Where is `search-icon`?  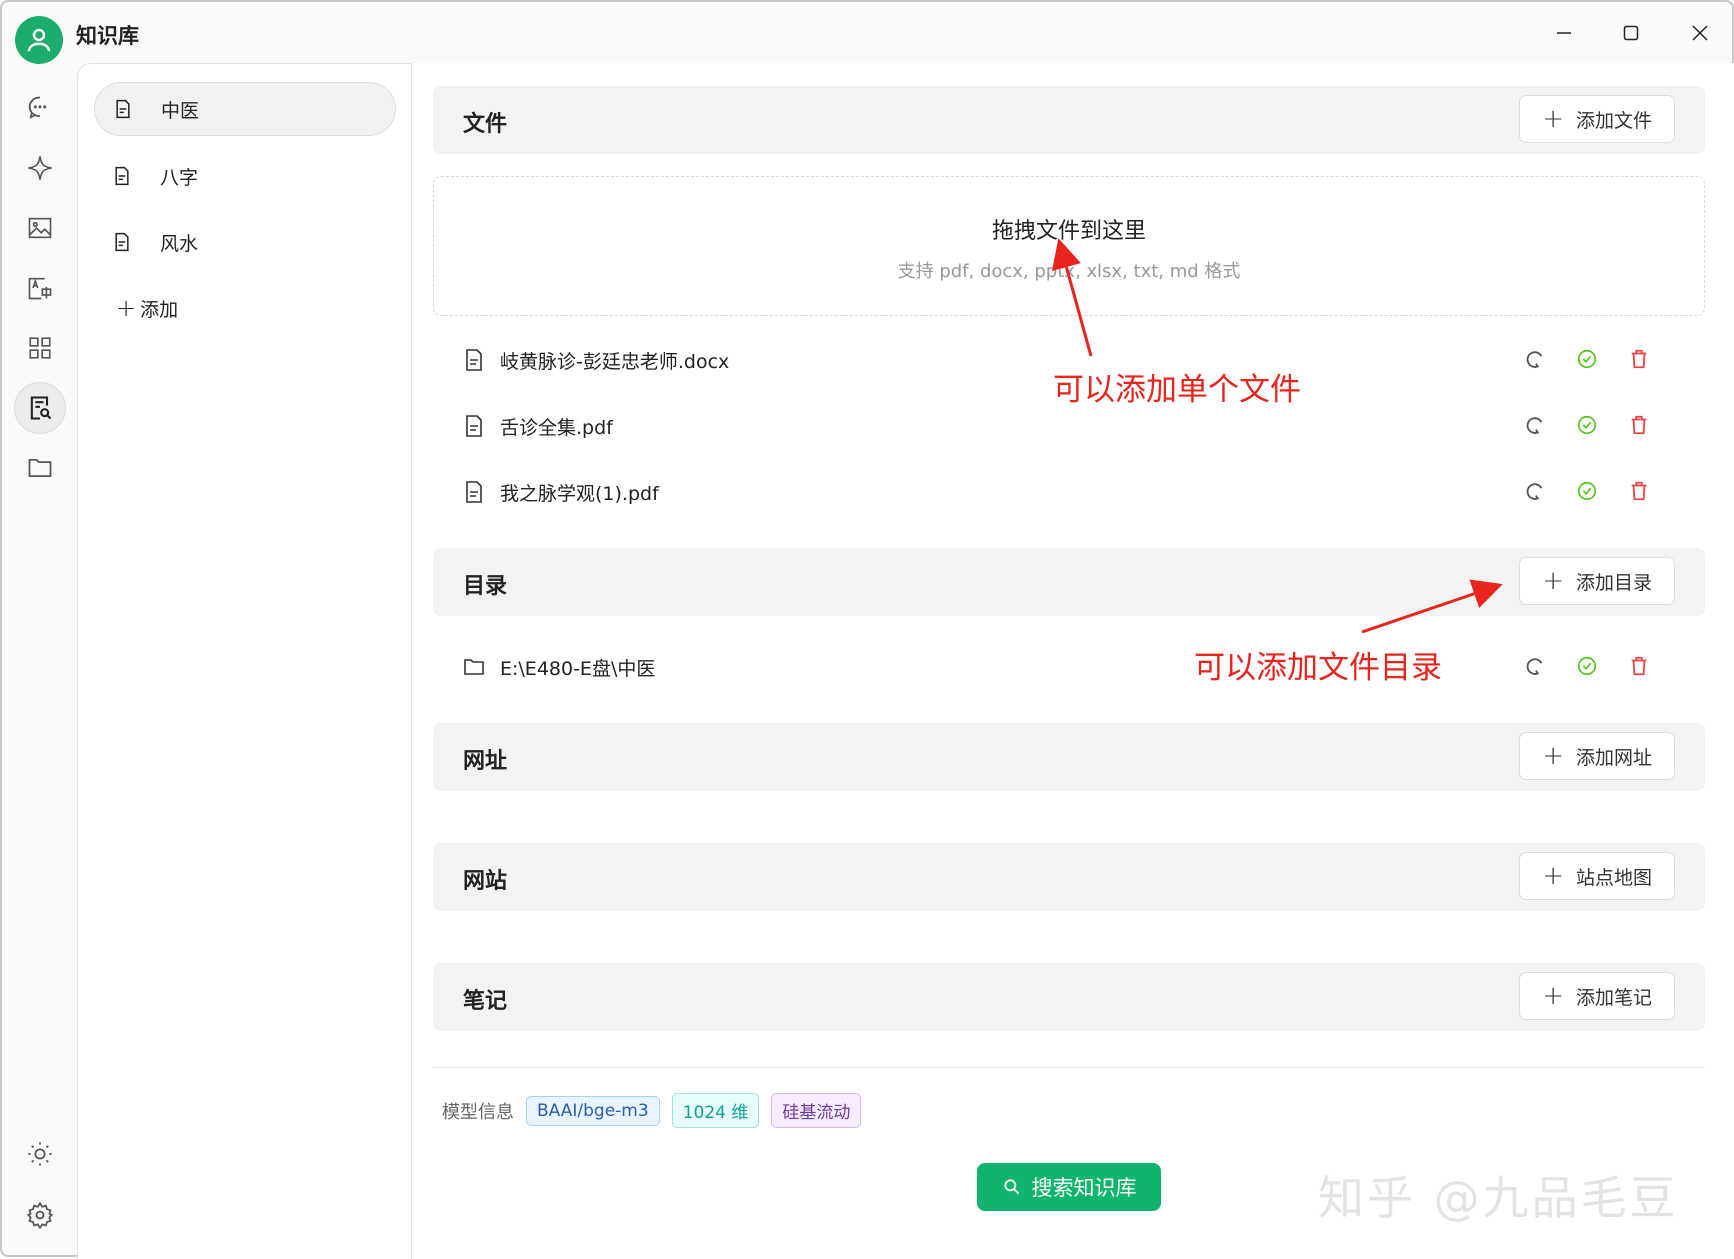 search-icon is located at coordinates (1011, 1187).